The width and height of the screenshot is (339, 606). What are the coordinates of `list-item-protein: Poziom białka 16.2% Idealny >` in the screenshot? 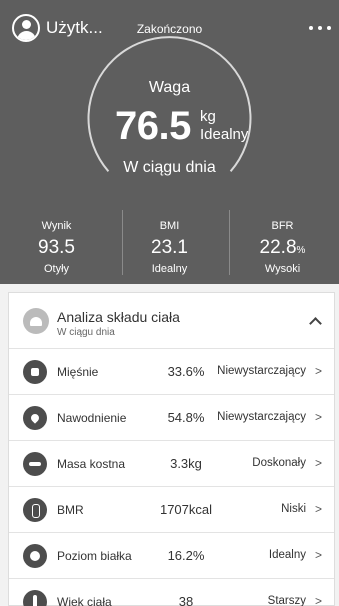 It's located at (171, 556).